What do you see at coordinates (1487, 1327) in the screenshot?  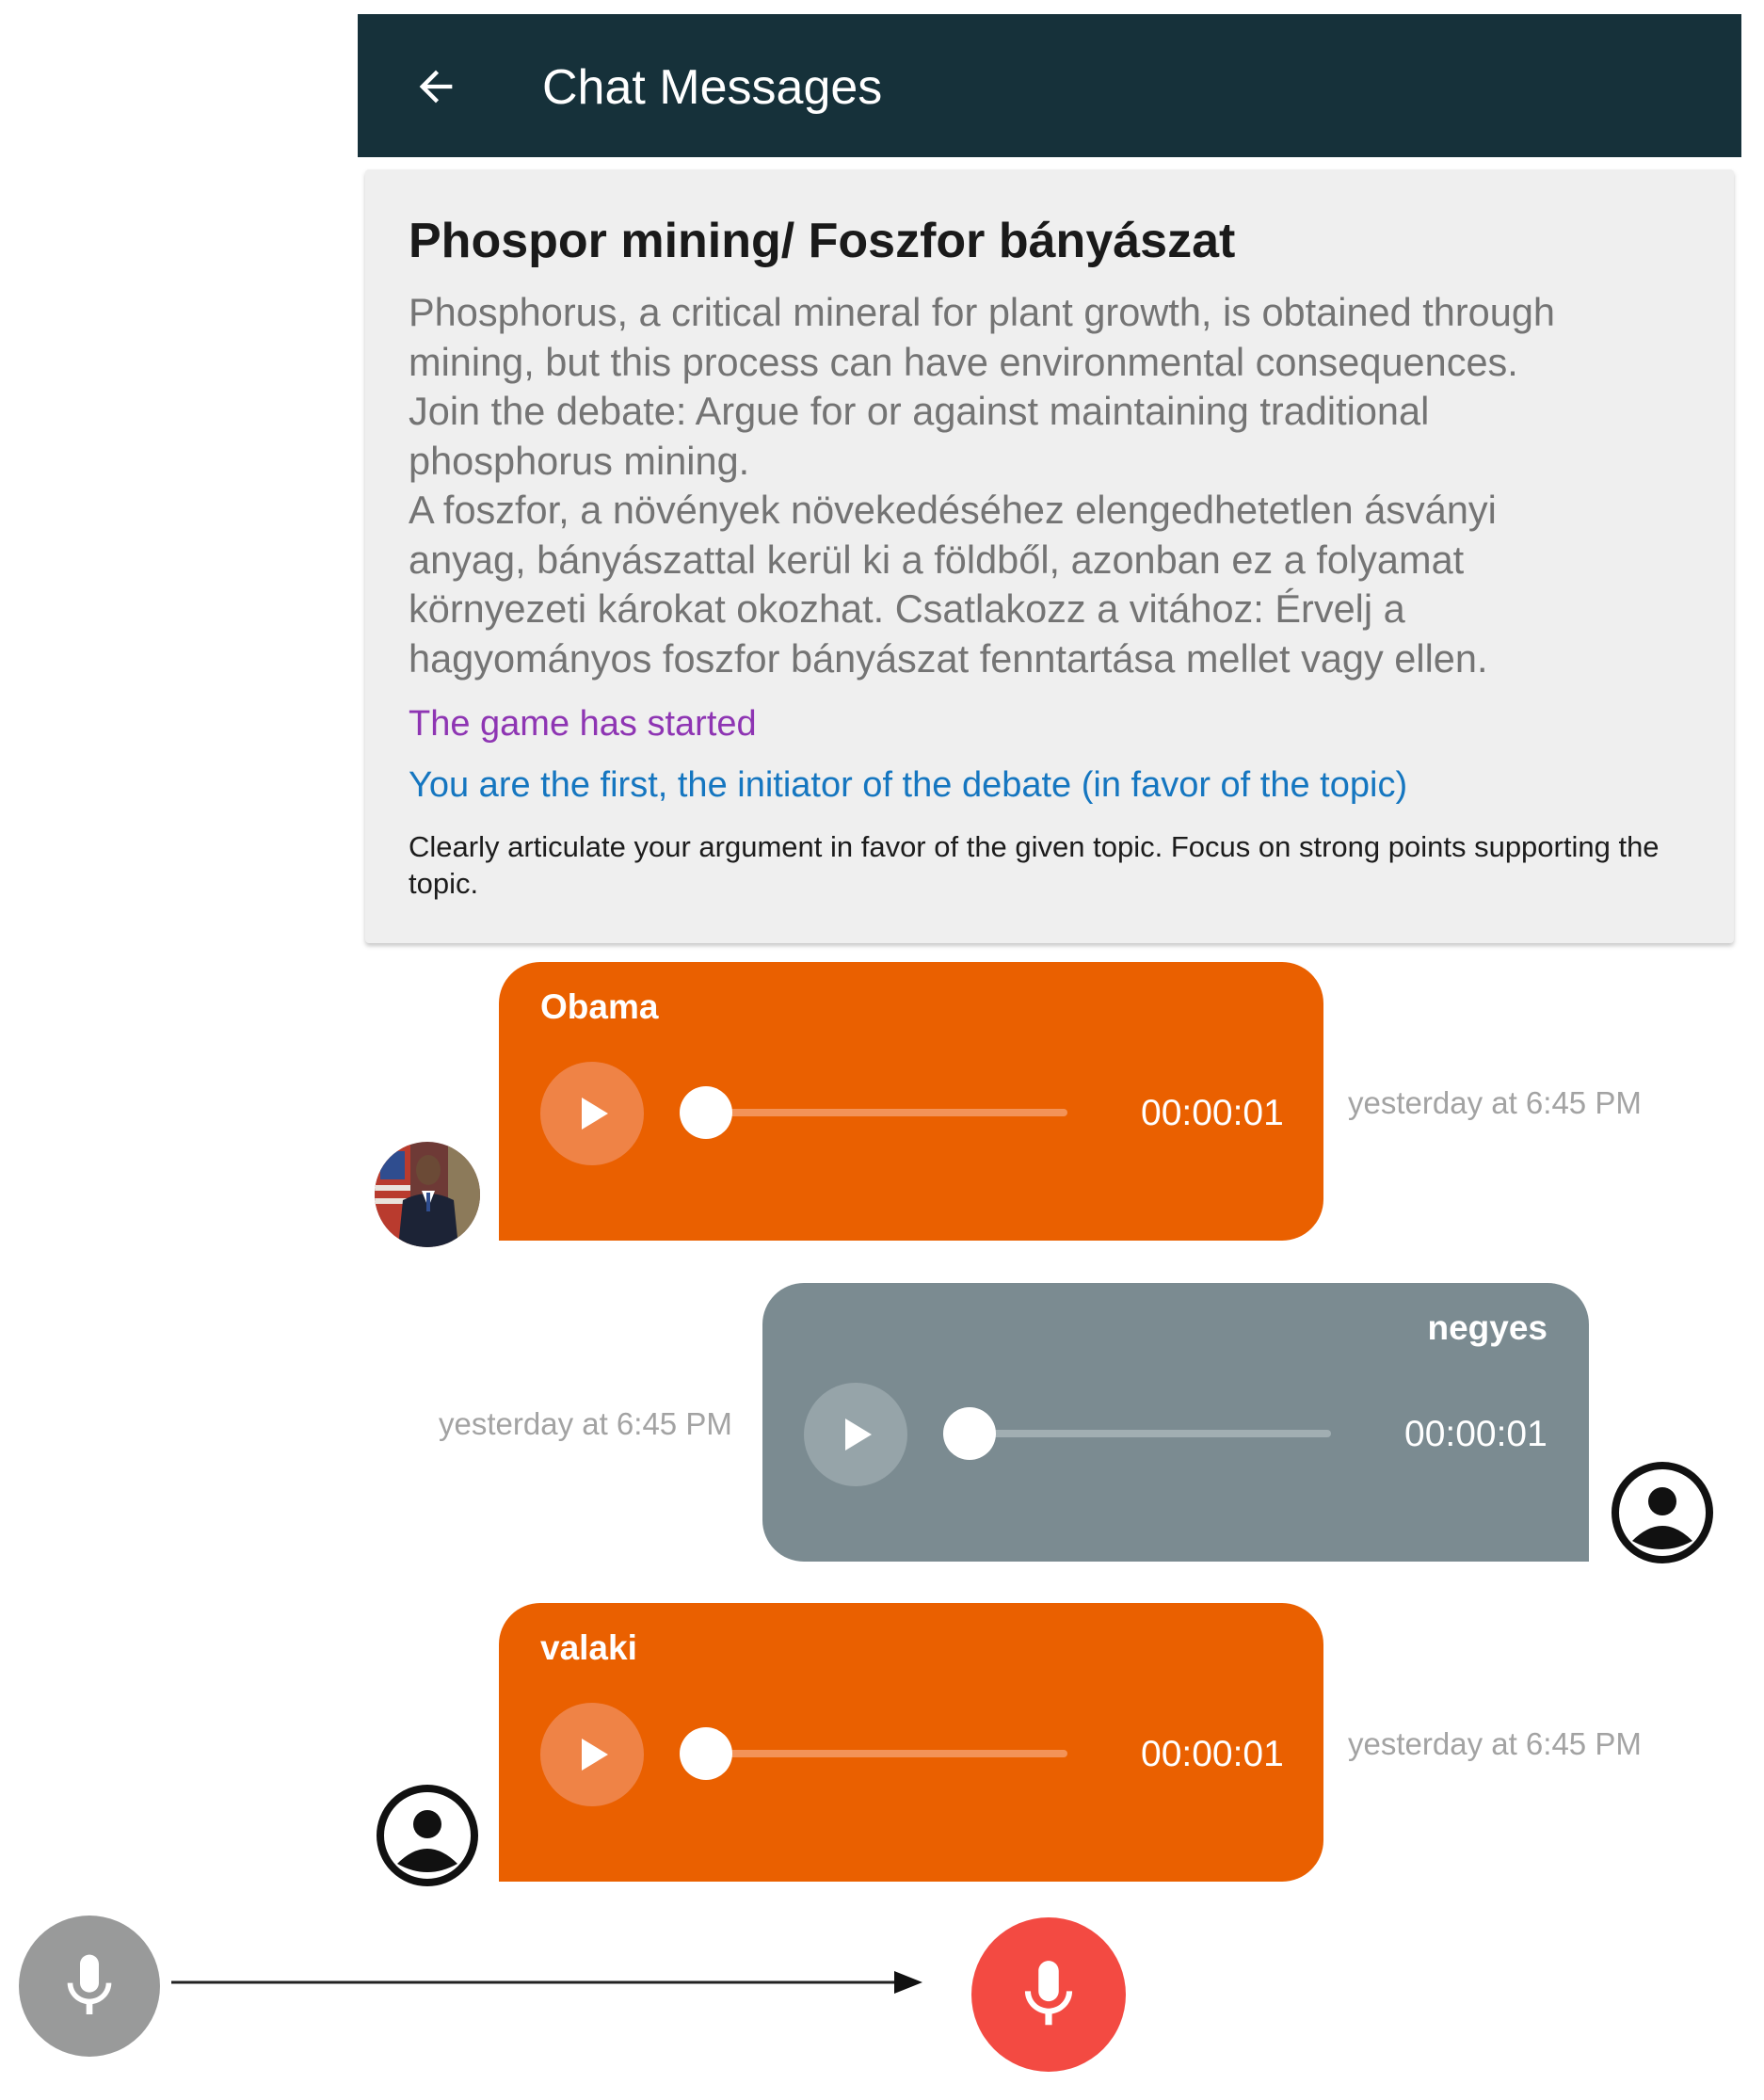 I see `sender-name: negyes` at bounding box center [1487, 1327].